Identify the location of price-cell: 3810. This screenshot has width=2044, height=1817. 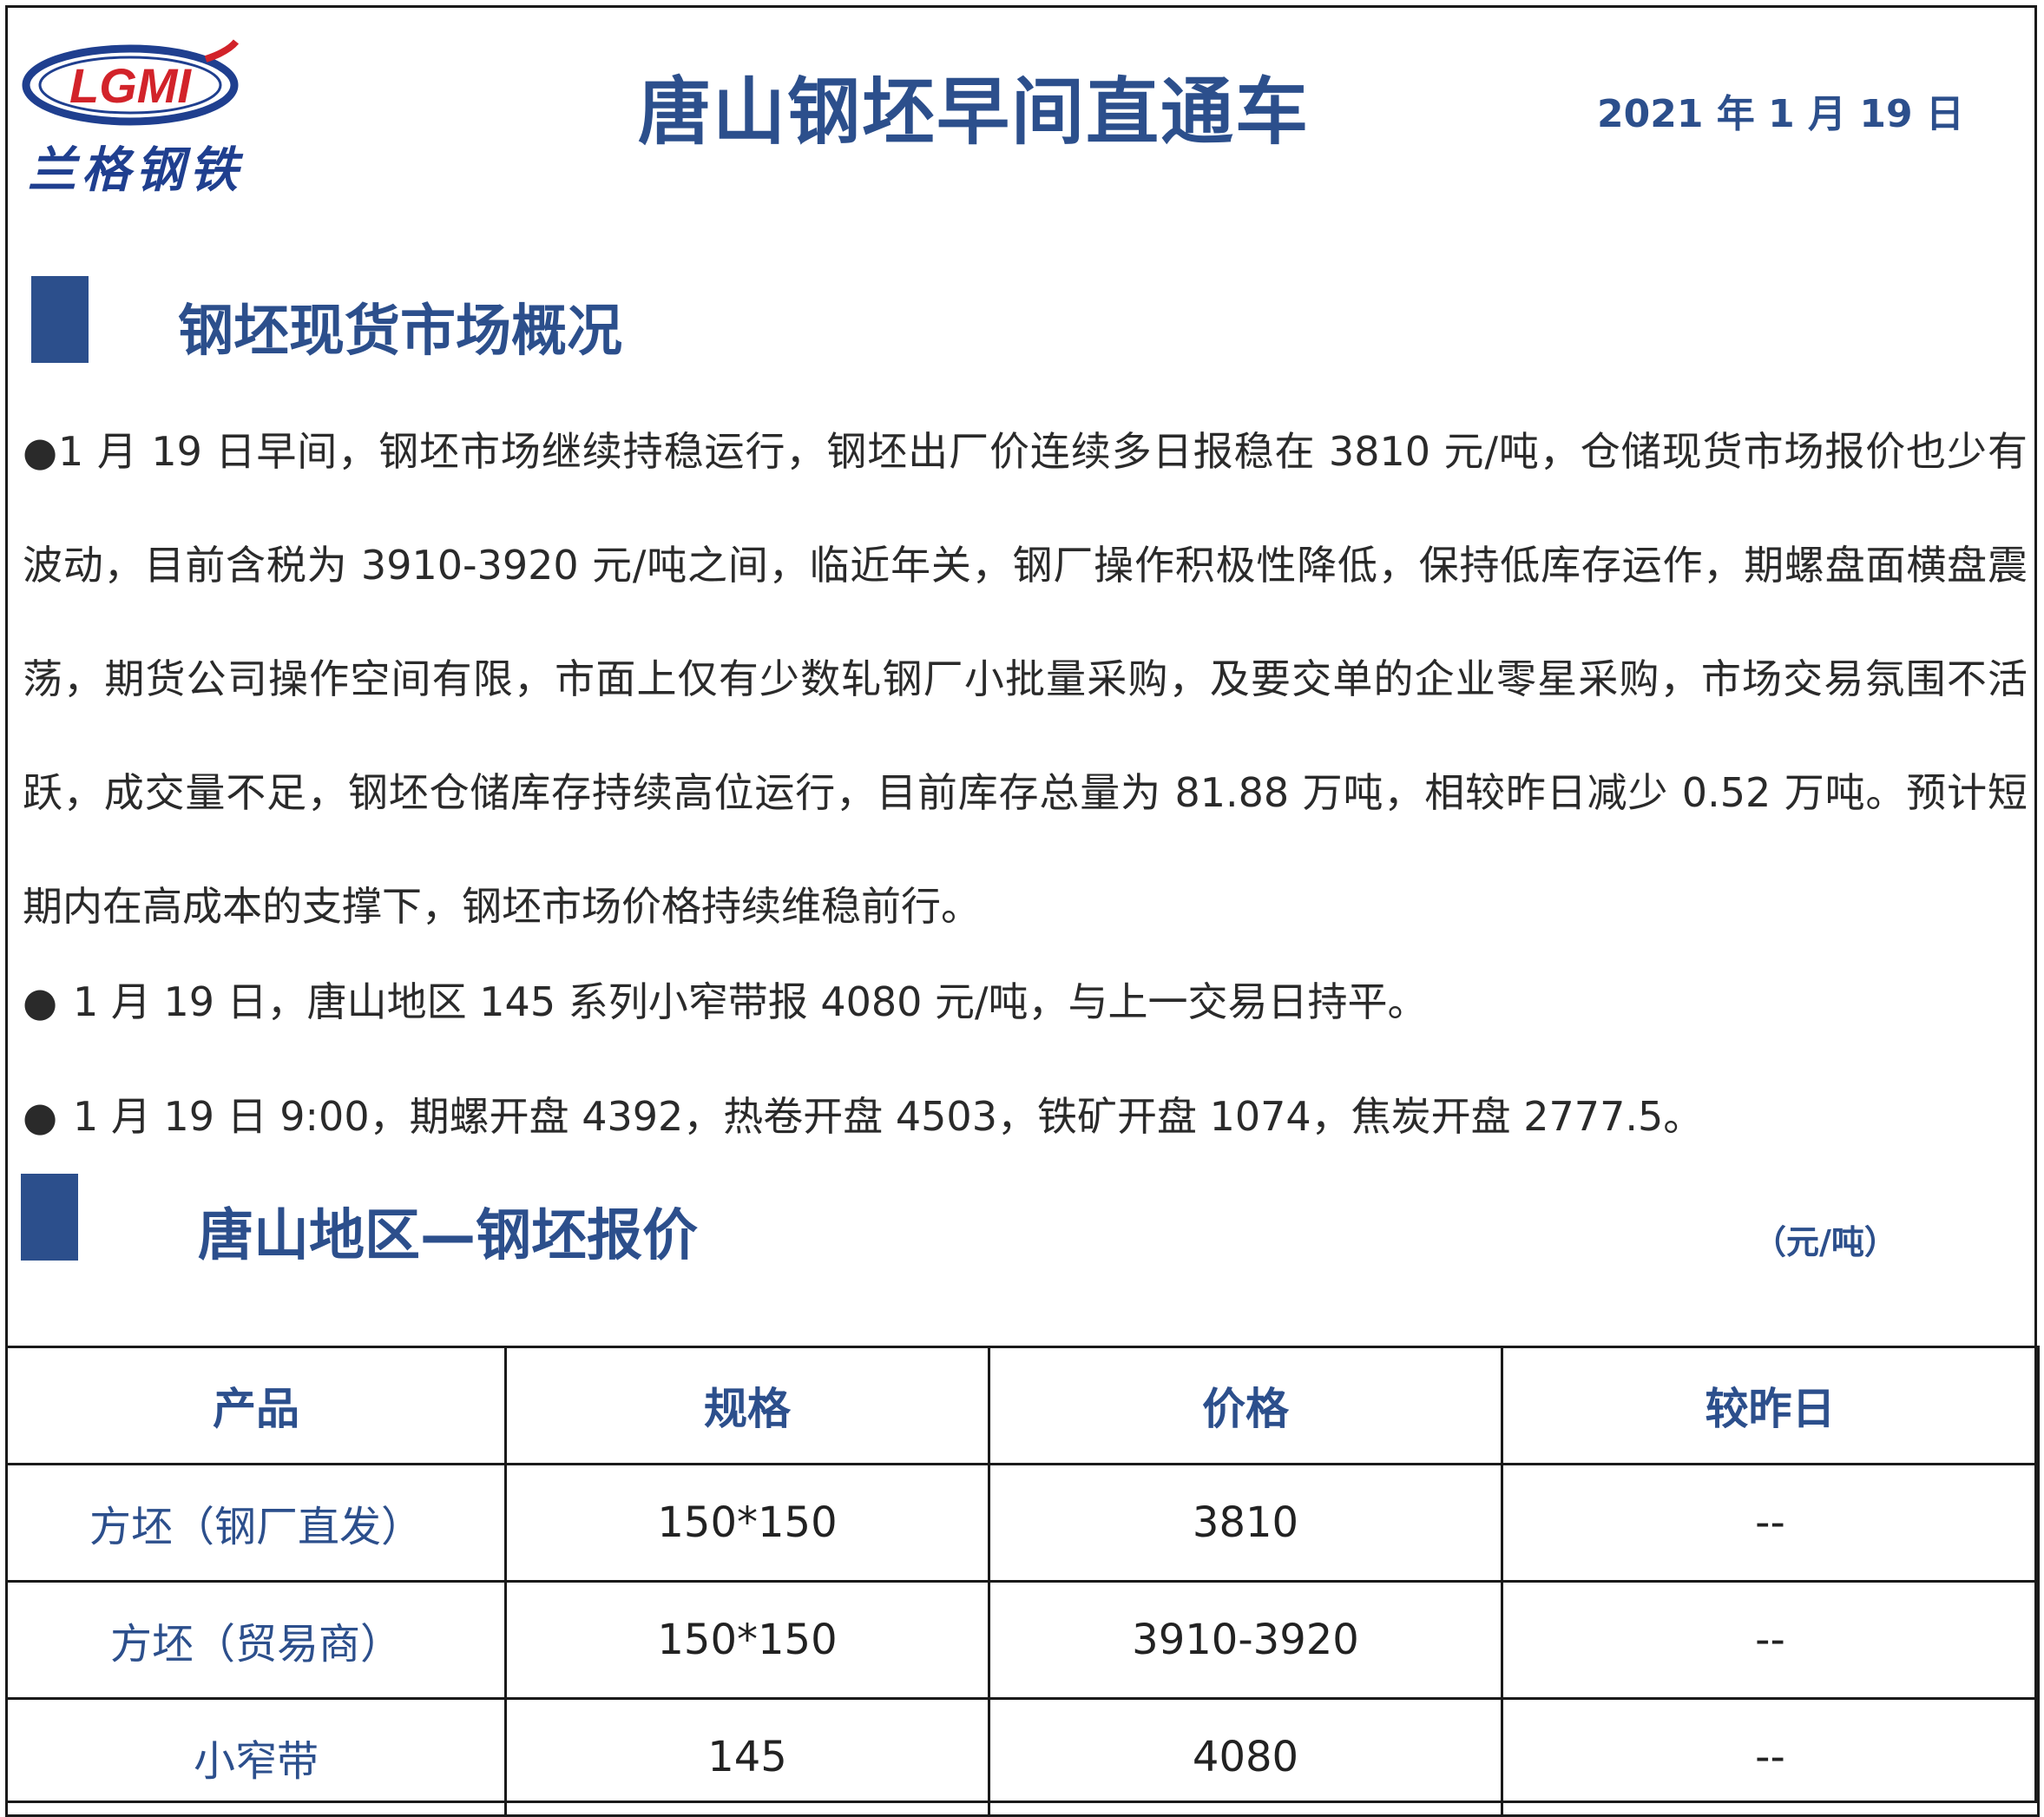
(1245, 1523).